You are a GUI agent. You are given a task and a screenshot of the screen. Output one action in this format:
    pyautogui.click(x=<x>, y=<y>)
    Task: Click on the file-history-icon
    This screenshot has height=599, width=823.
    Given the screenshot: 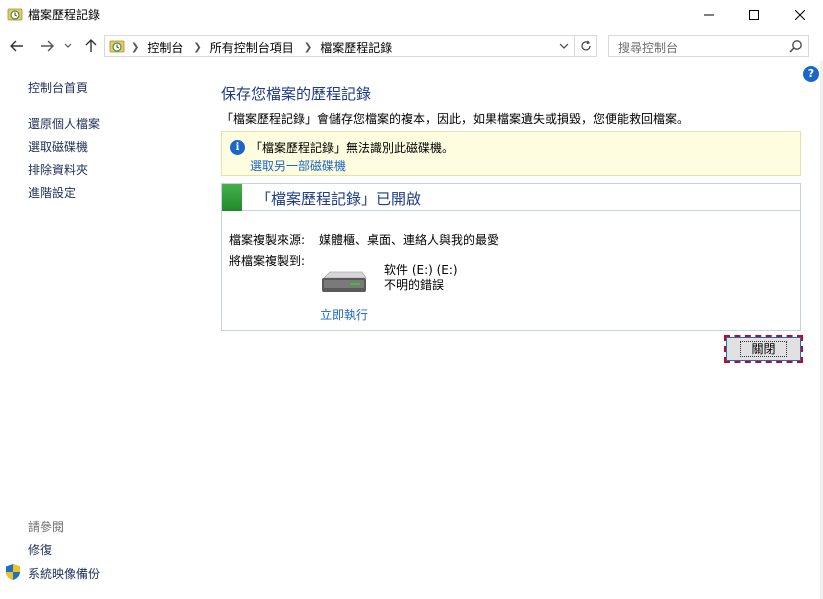 What is the action you would take?
    pyautogui.click(x=15, y=14)
    